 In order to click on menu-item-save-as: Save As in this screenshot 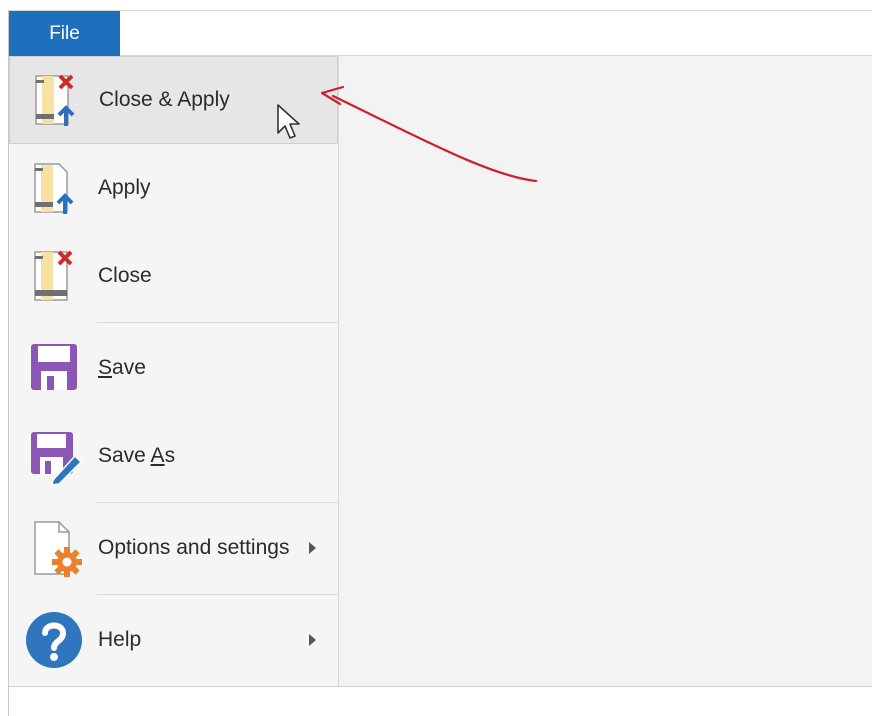, I will do `click(173, 456)`.